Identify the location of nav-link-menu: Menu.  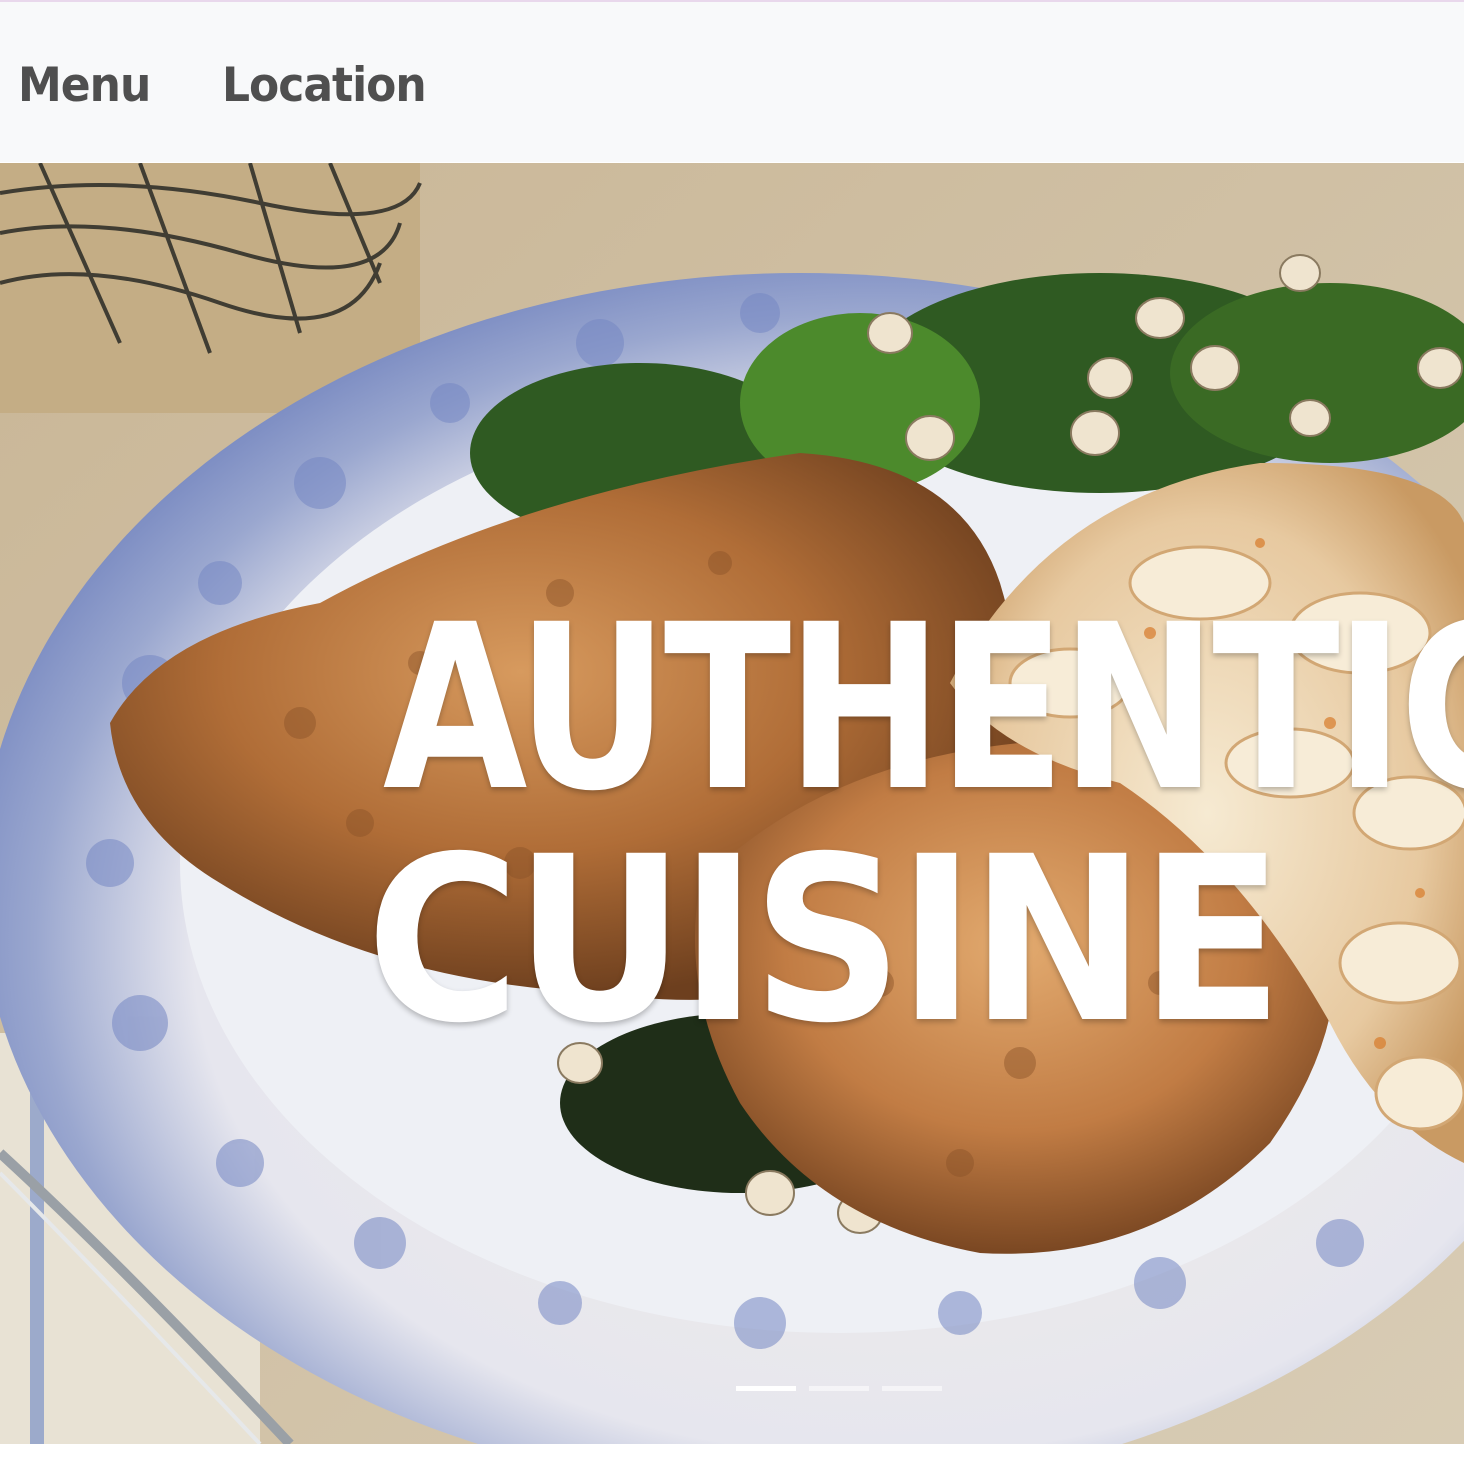
(84, 86).